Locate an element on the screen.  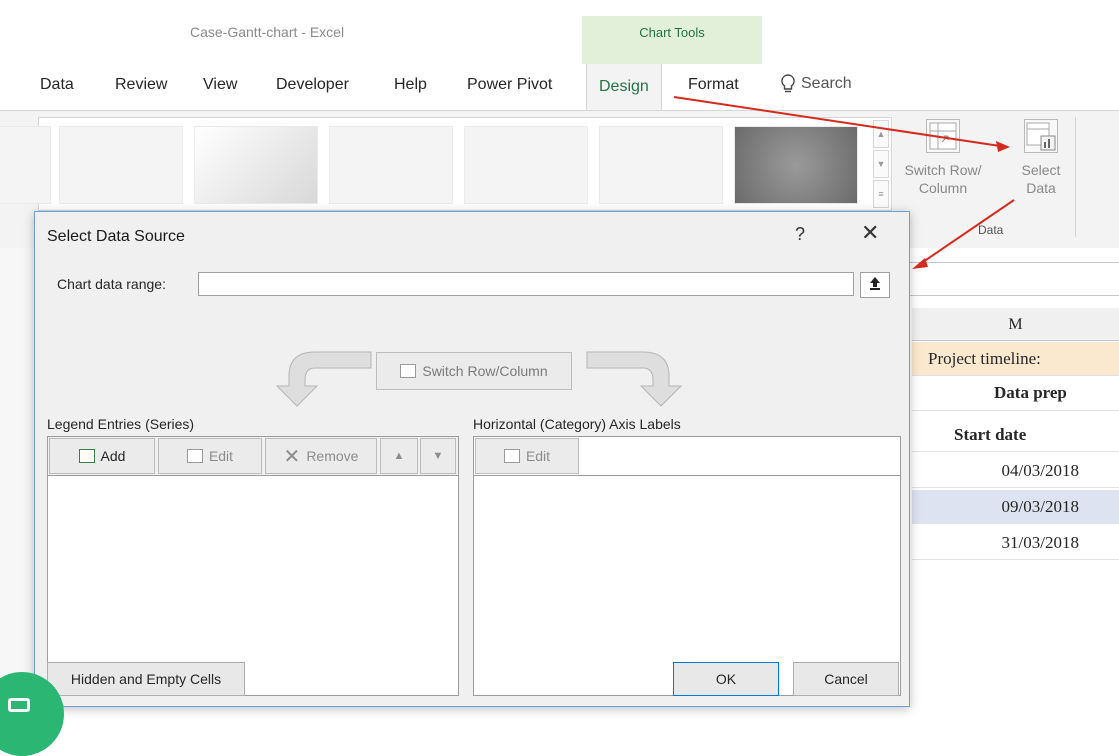
arrow-up-icon: ▲ is located at coordinates (399, 456).